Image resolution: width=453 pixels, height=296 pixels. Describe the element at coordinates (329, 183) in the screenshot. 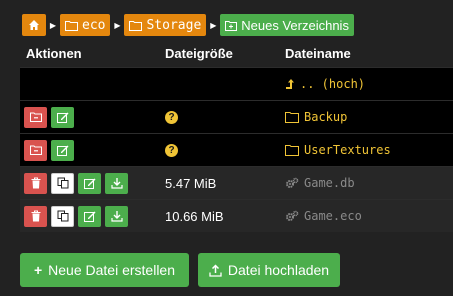

I see `file-name: Game.db` at that location.